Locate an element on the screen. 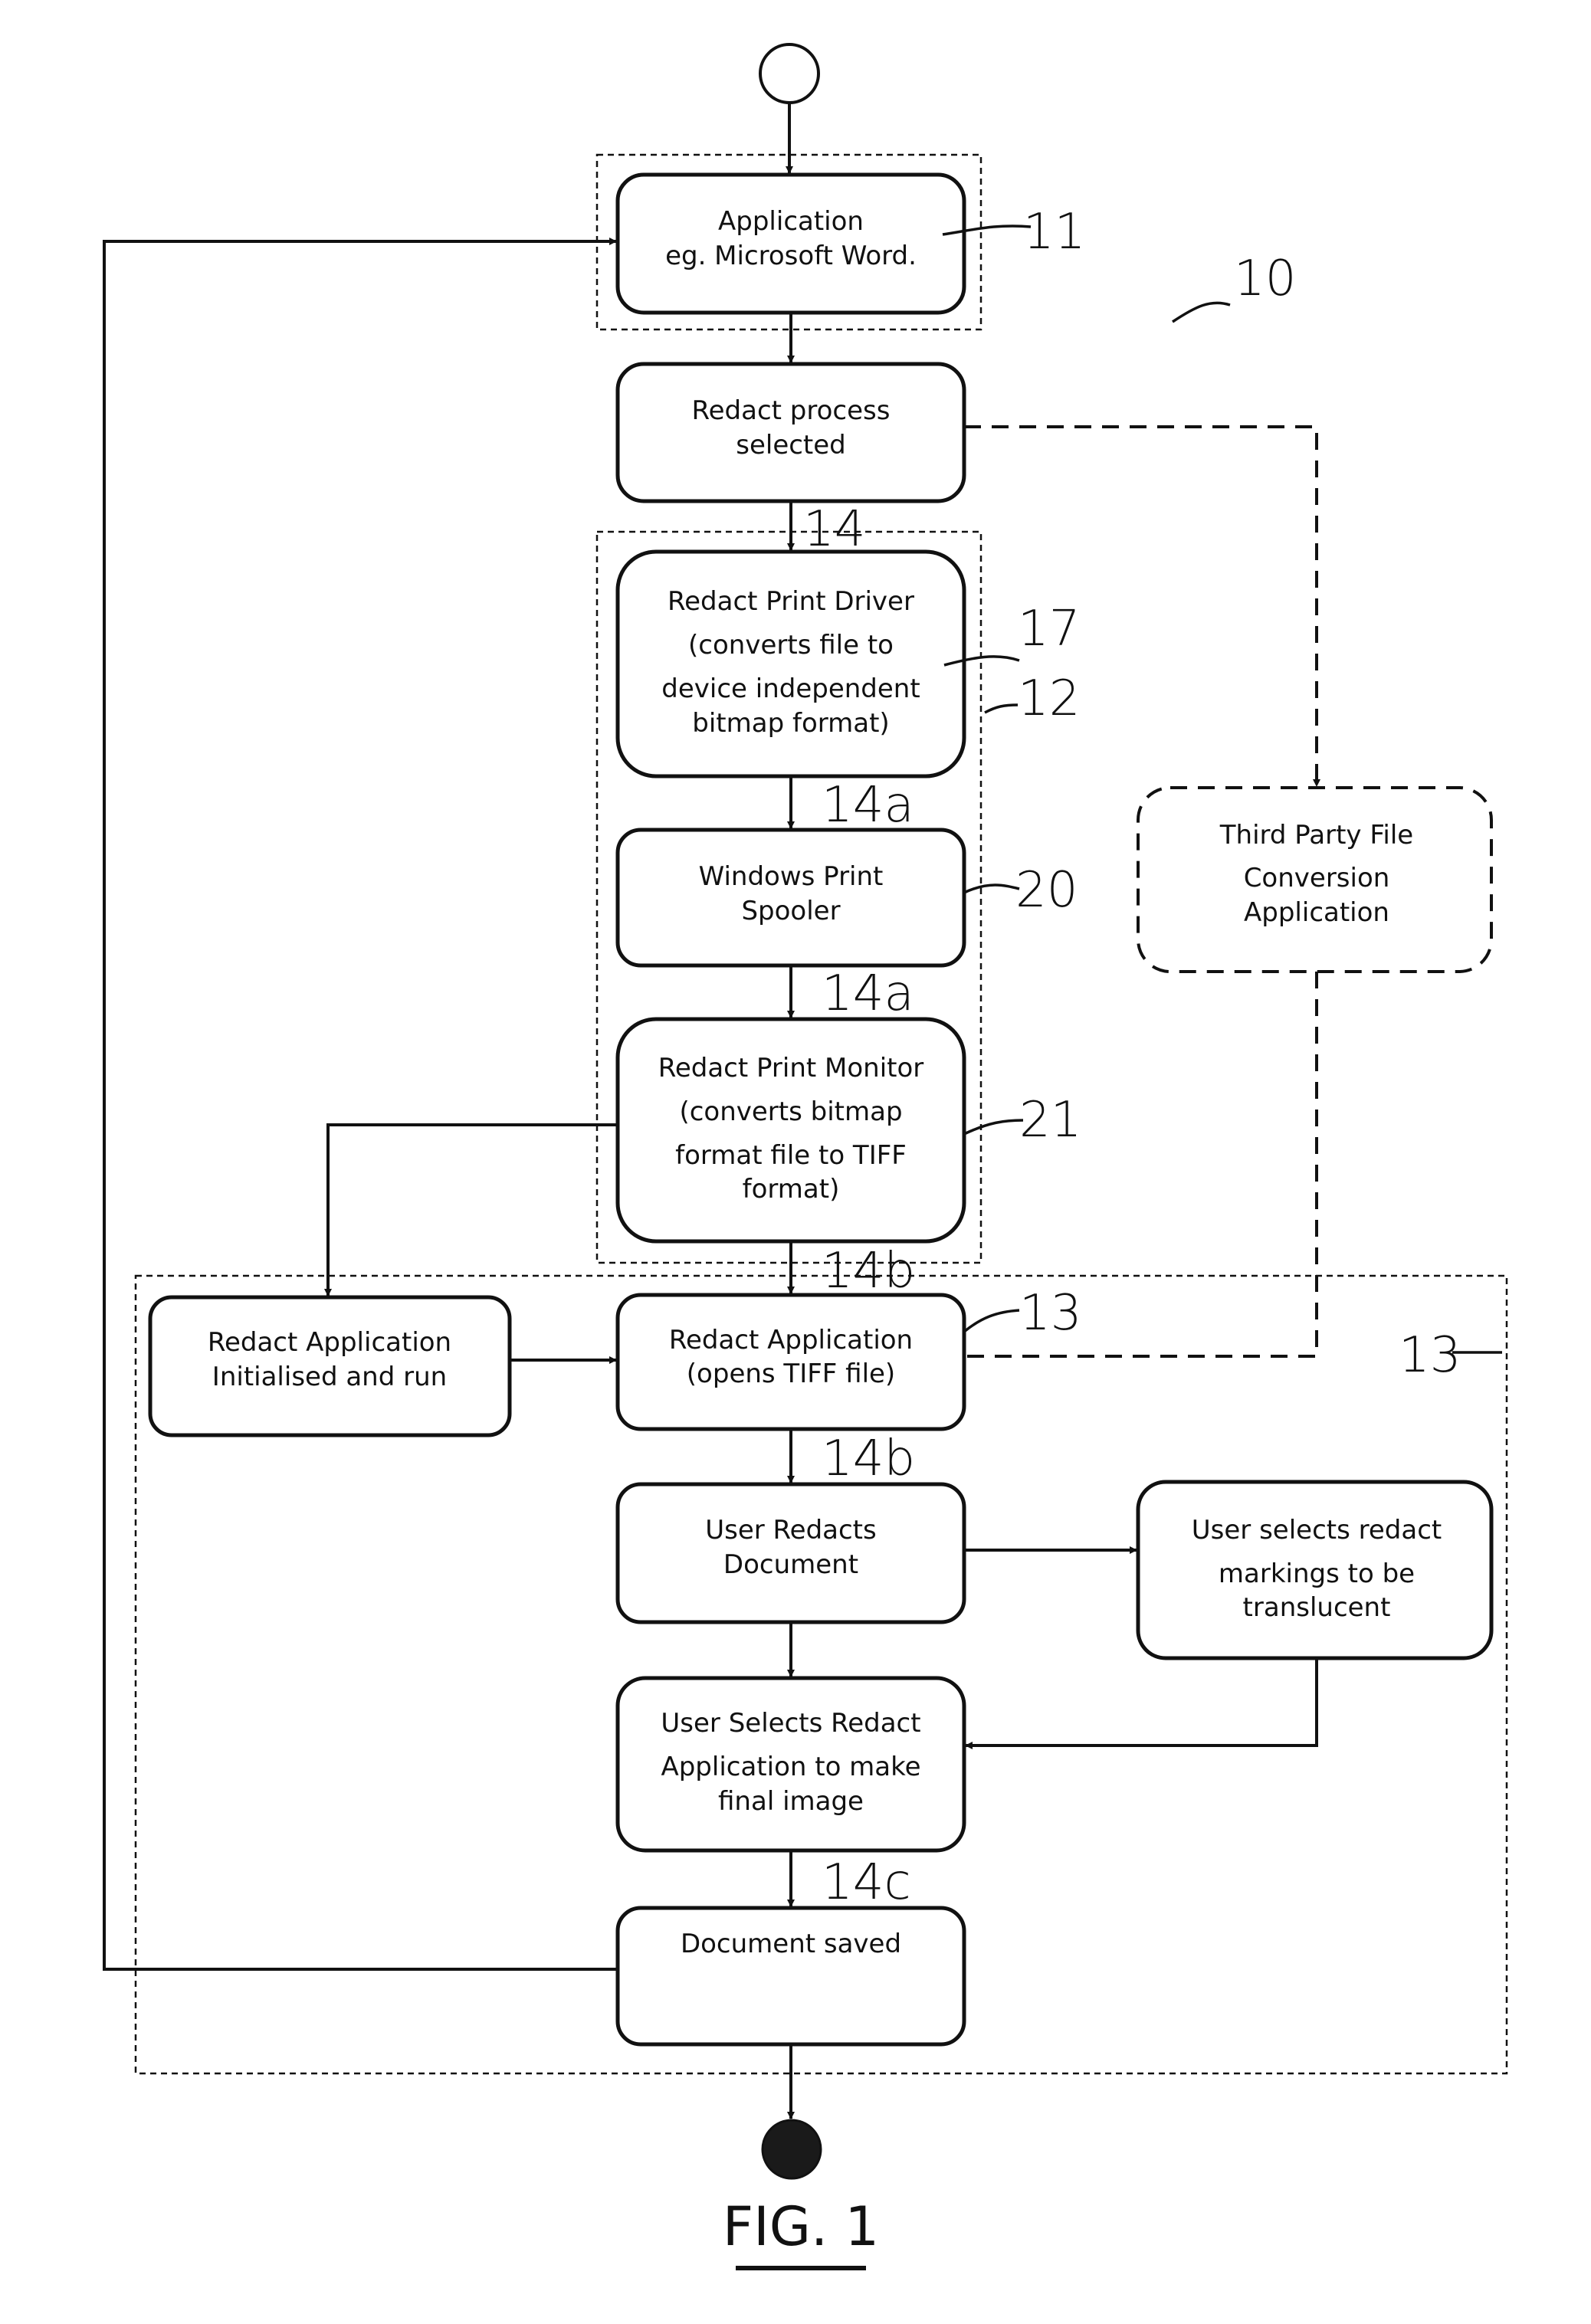 Image resolution: width=1591 pixels, height=2324 pixels. node-text-line: format file to TIFF is located at coordinates (791, 1155).